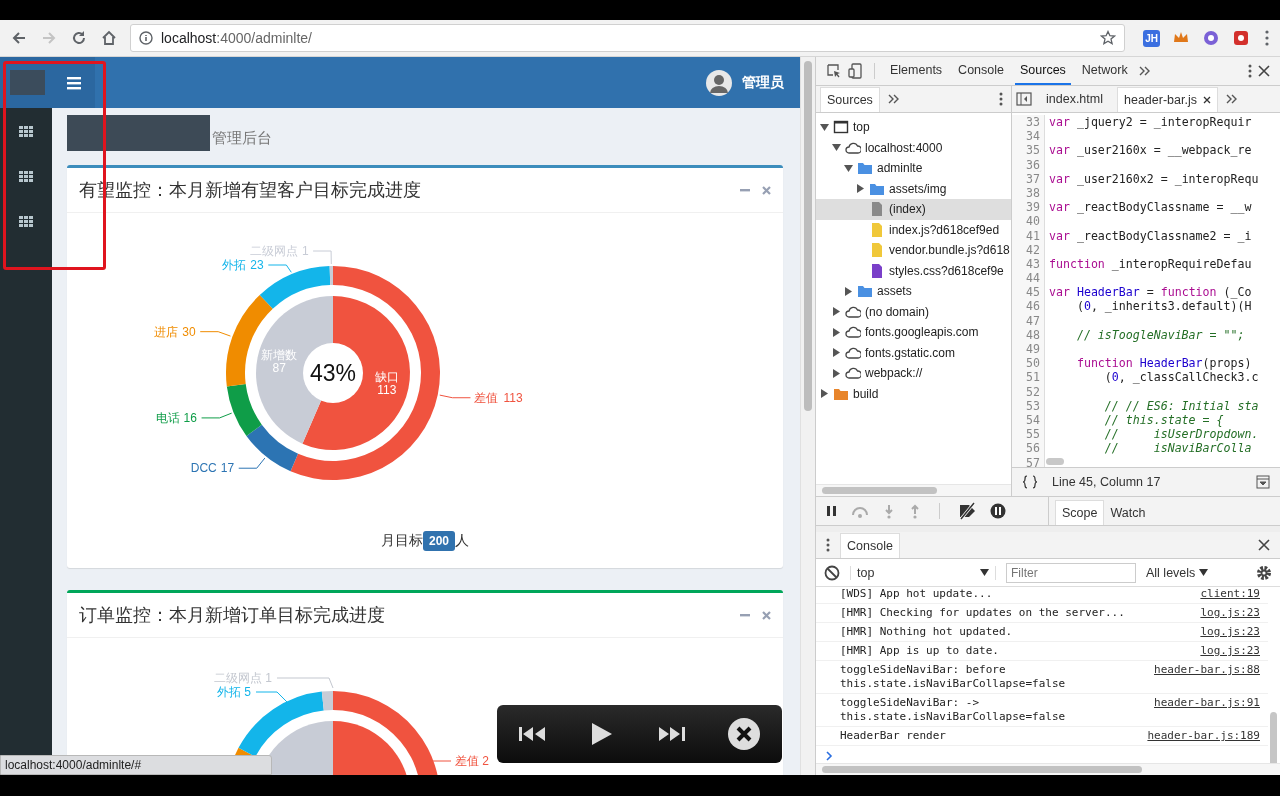 The width and height of the screenshot is (1280, 796). What do you see at coordinates (1203, 736) in the screenshot?
I see `source-link: header-bar.js:189` at bounding box center [1203, 736].